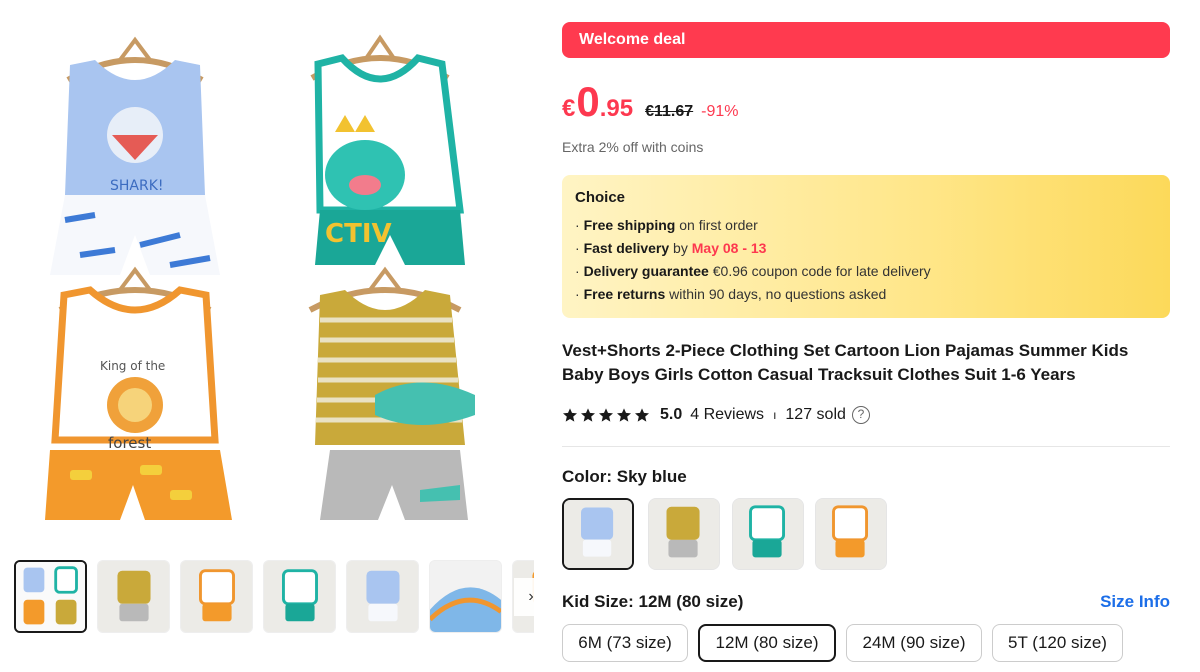 The height and width of the screenshot is (672, 1200). Describe the element at coordinates (137, 186) in the screenshot. I see `svg-text: SHARK!` at that location.